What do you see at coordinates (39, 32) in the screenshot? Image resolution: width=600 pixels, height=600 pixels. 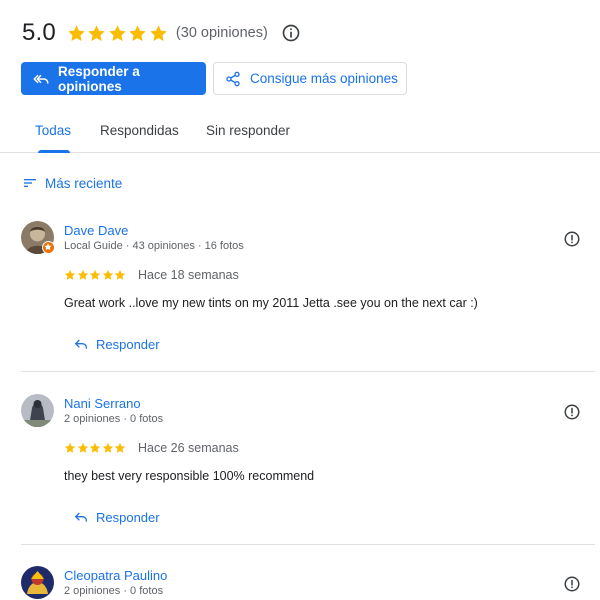 I see `average-score: 5.0` at bounding box center [39, 32].